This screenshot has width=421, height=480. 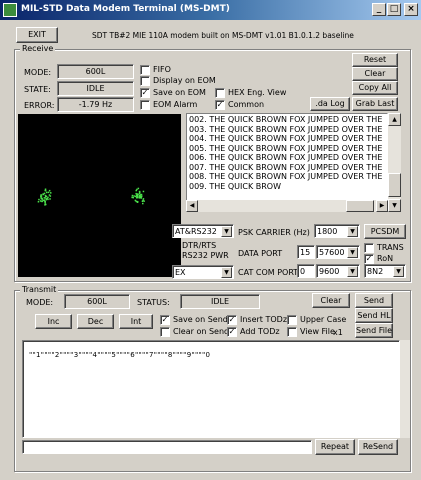 I want to click on da-log-button: .da Log, so click(x=330, y=104).